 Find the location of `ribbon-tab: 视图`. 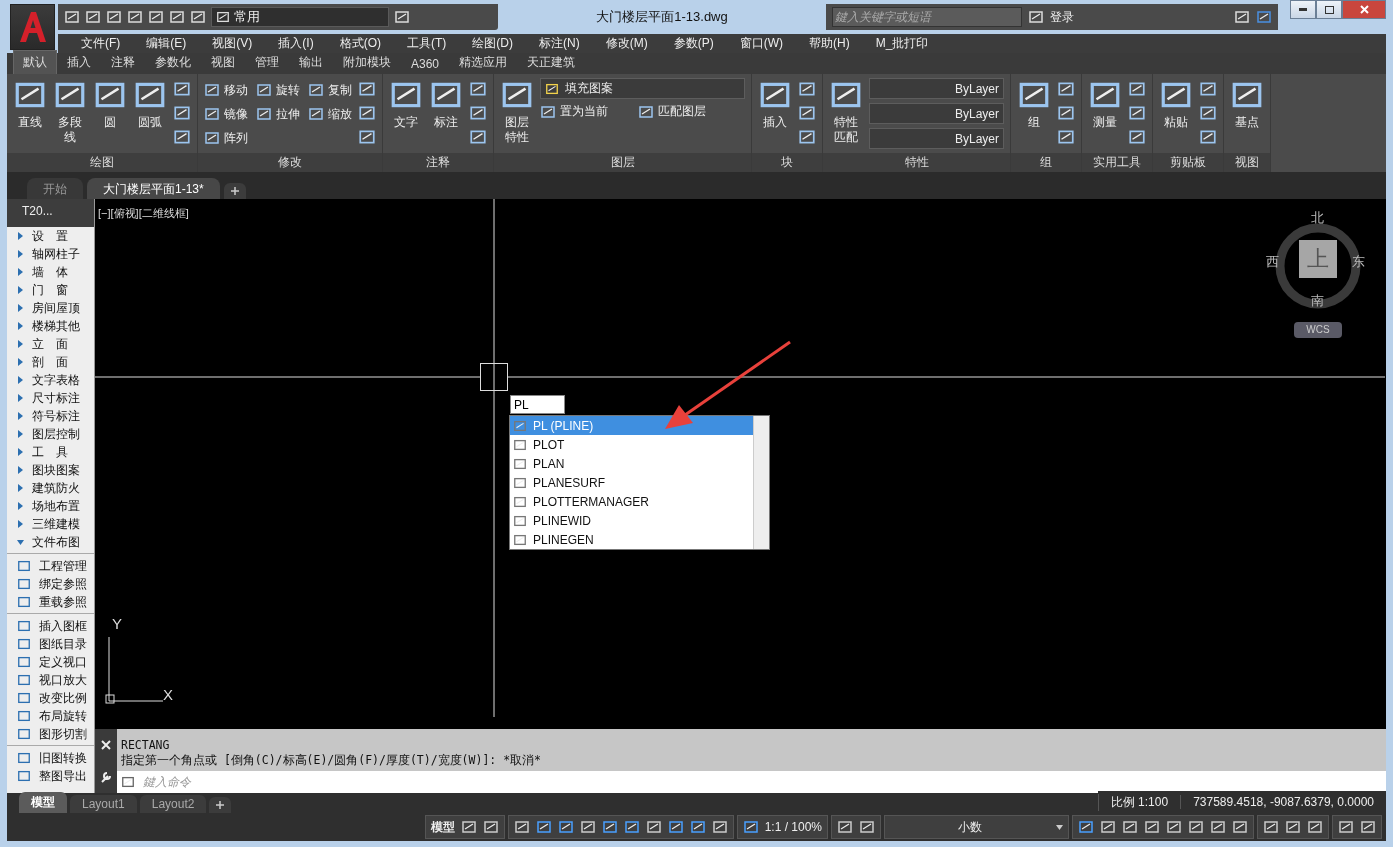

ribbon-tab: 视图 is located at coordinates (223, 62).